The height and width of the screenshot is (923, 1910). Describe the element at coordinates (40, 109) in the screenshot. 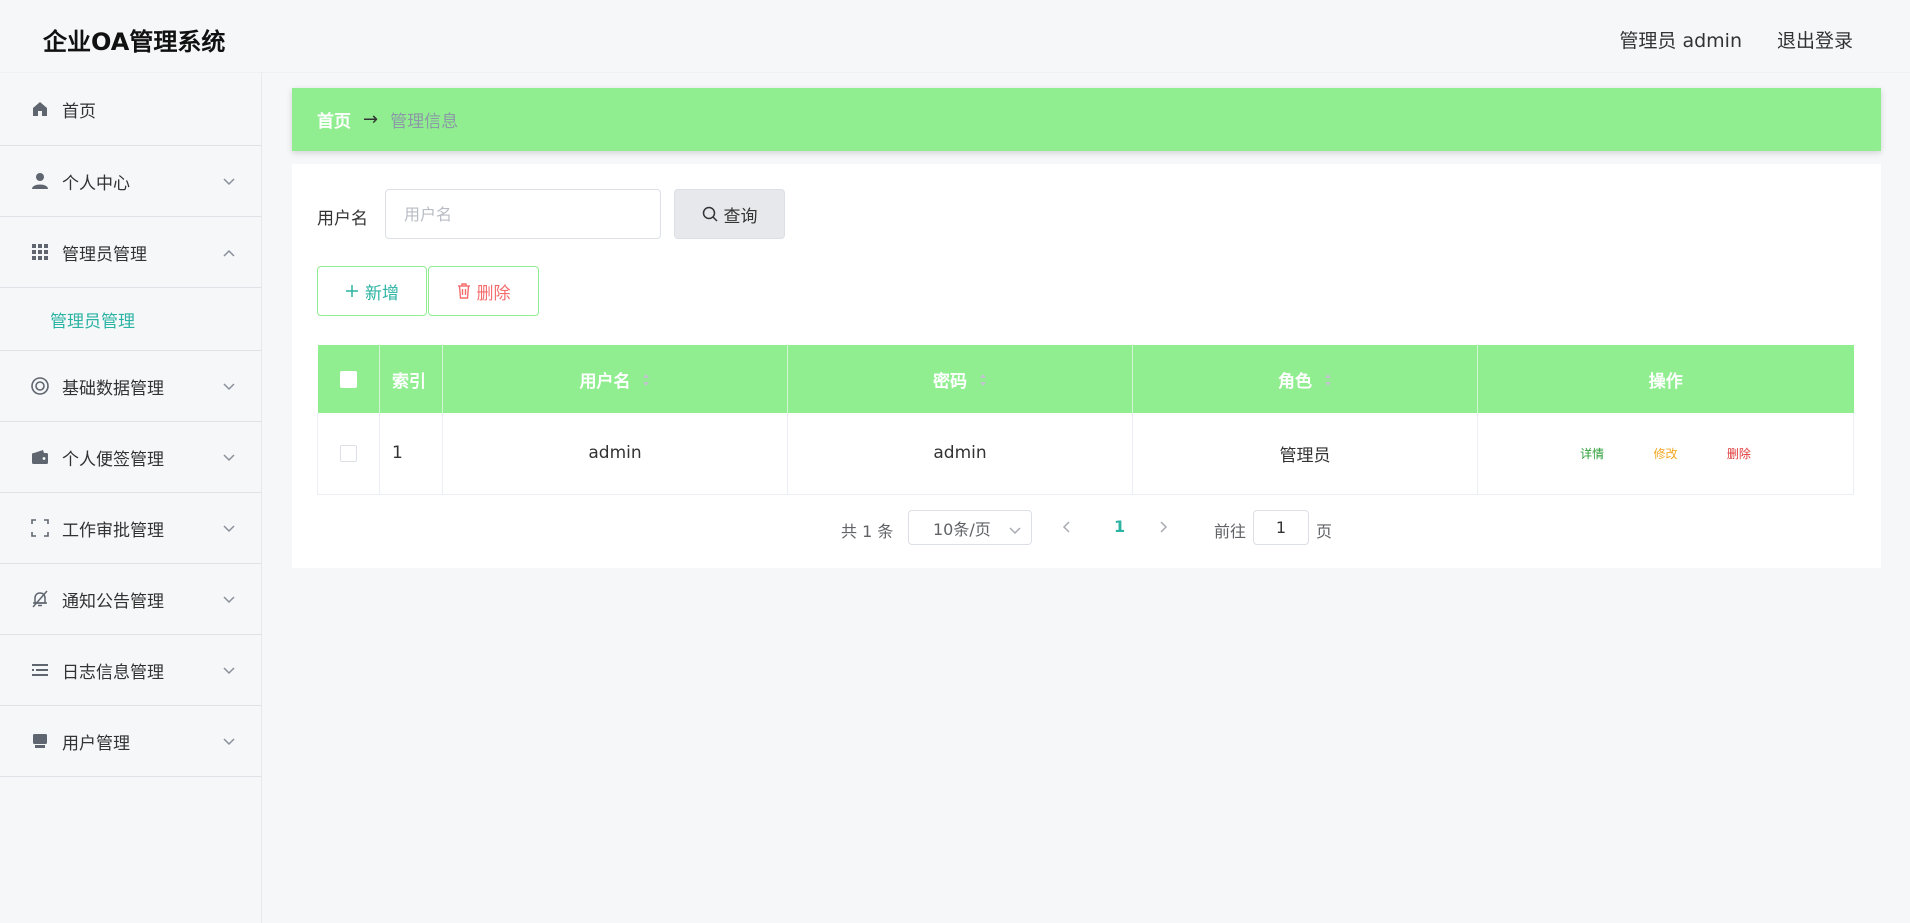

I see `home-icon` at that location.